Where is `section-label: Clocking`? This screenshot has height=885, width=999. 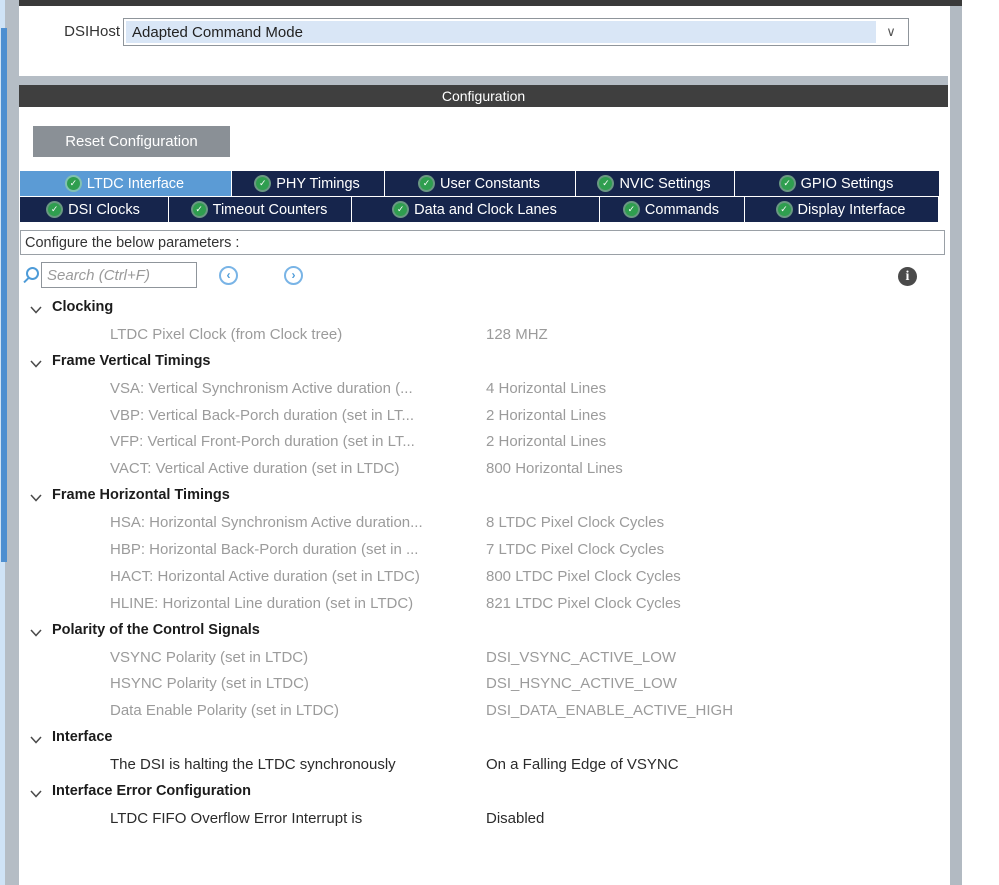 section-label: Clocking is located at coordinates (83, 307).